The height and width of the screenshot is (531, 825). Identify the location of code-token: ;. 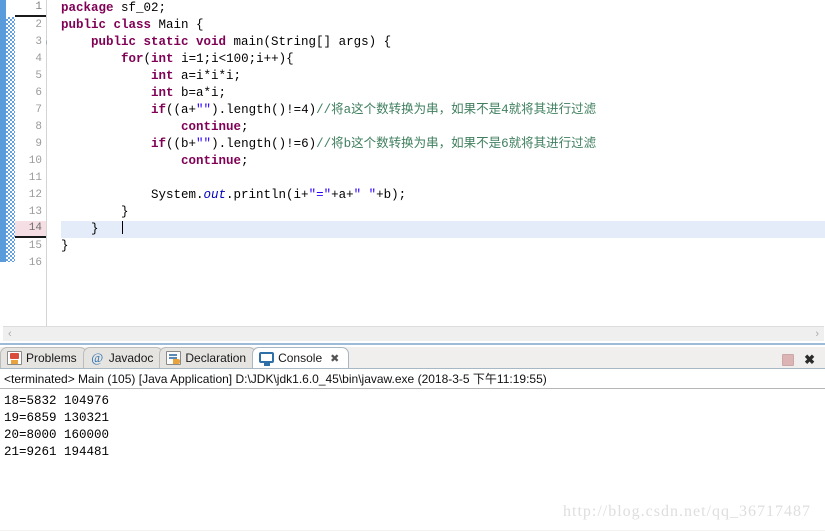
(245, 127).